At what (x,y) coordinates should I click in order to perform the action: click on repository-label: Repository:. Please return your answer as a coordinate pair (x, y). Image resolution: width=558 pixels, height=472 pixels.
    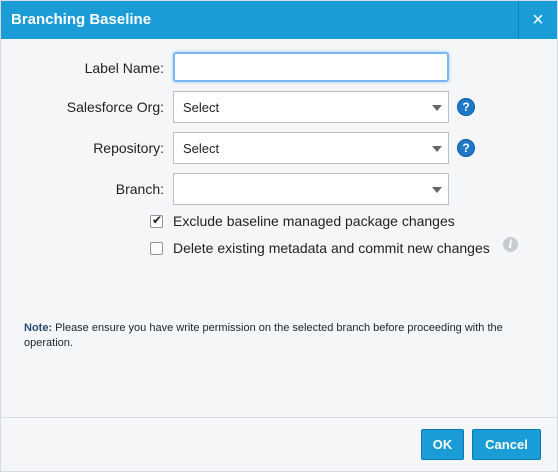
    Looking at the image, I should click on (128, 148).